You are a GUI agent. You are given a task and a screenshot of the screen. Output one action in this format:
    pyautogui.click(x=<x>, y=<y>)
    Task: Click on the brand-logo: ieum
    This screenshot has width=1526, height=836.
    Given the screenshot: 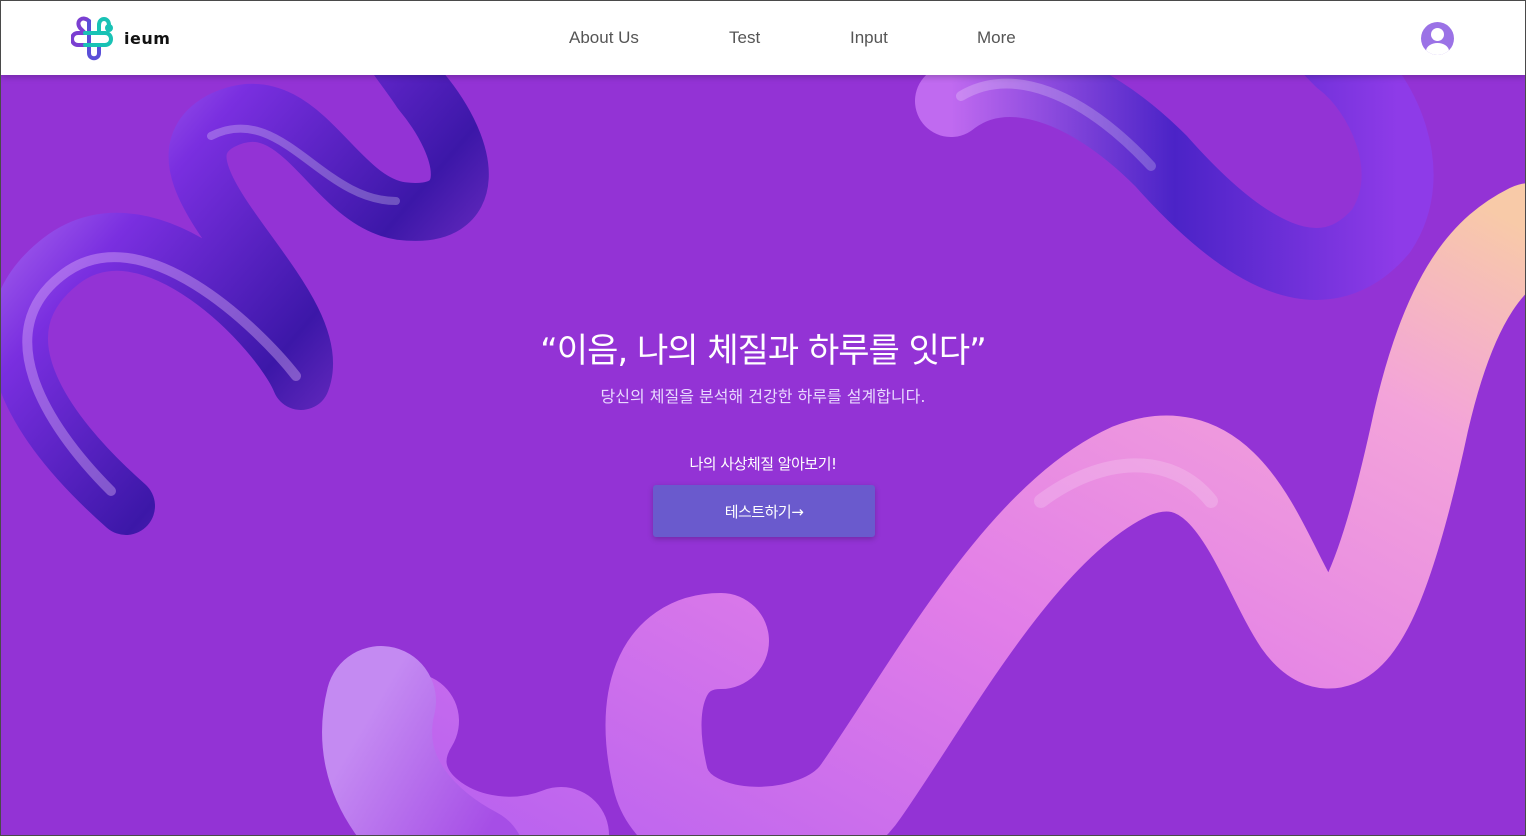 What is the action you would take?
    pyautogui.click(x=120, y=38)
    